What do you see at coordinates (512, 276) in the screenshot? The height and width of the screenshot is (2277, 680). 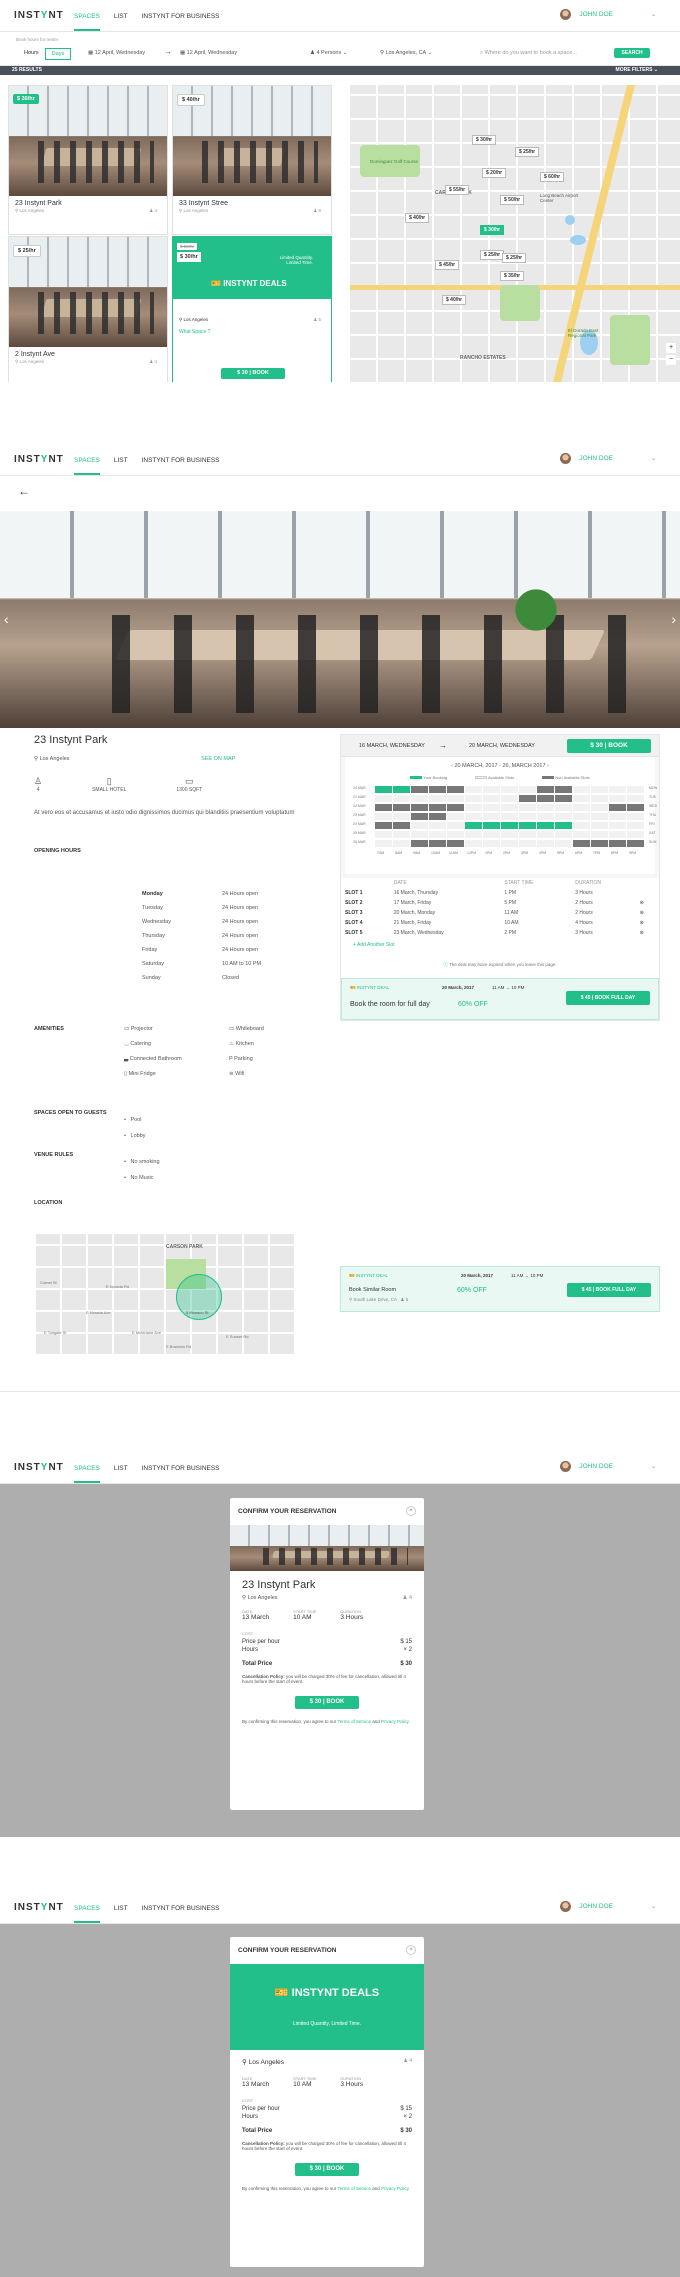 I see `map-pin: $ 35/hr` at bounding box center [512, 276].